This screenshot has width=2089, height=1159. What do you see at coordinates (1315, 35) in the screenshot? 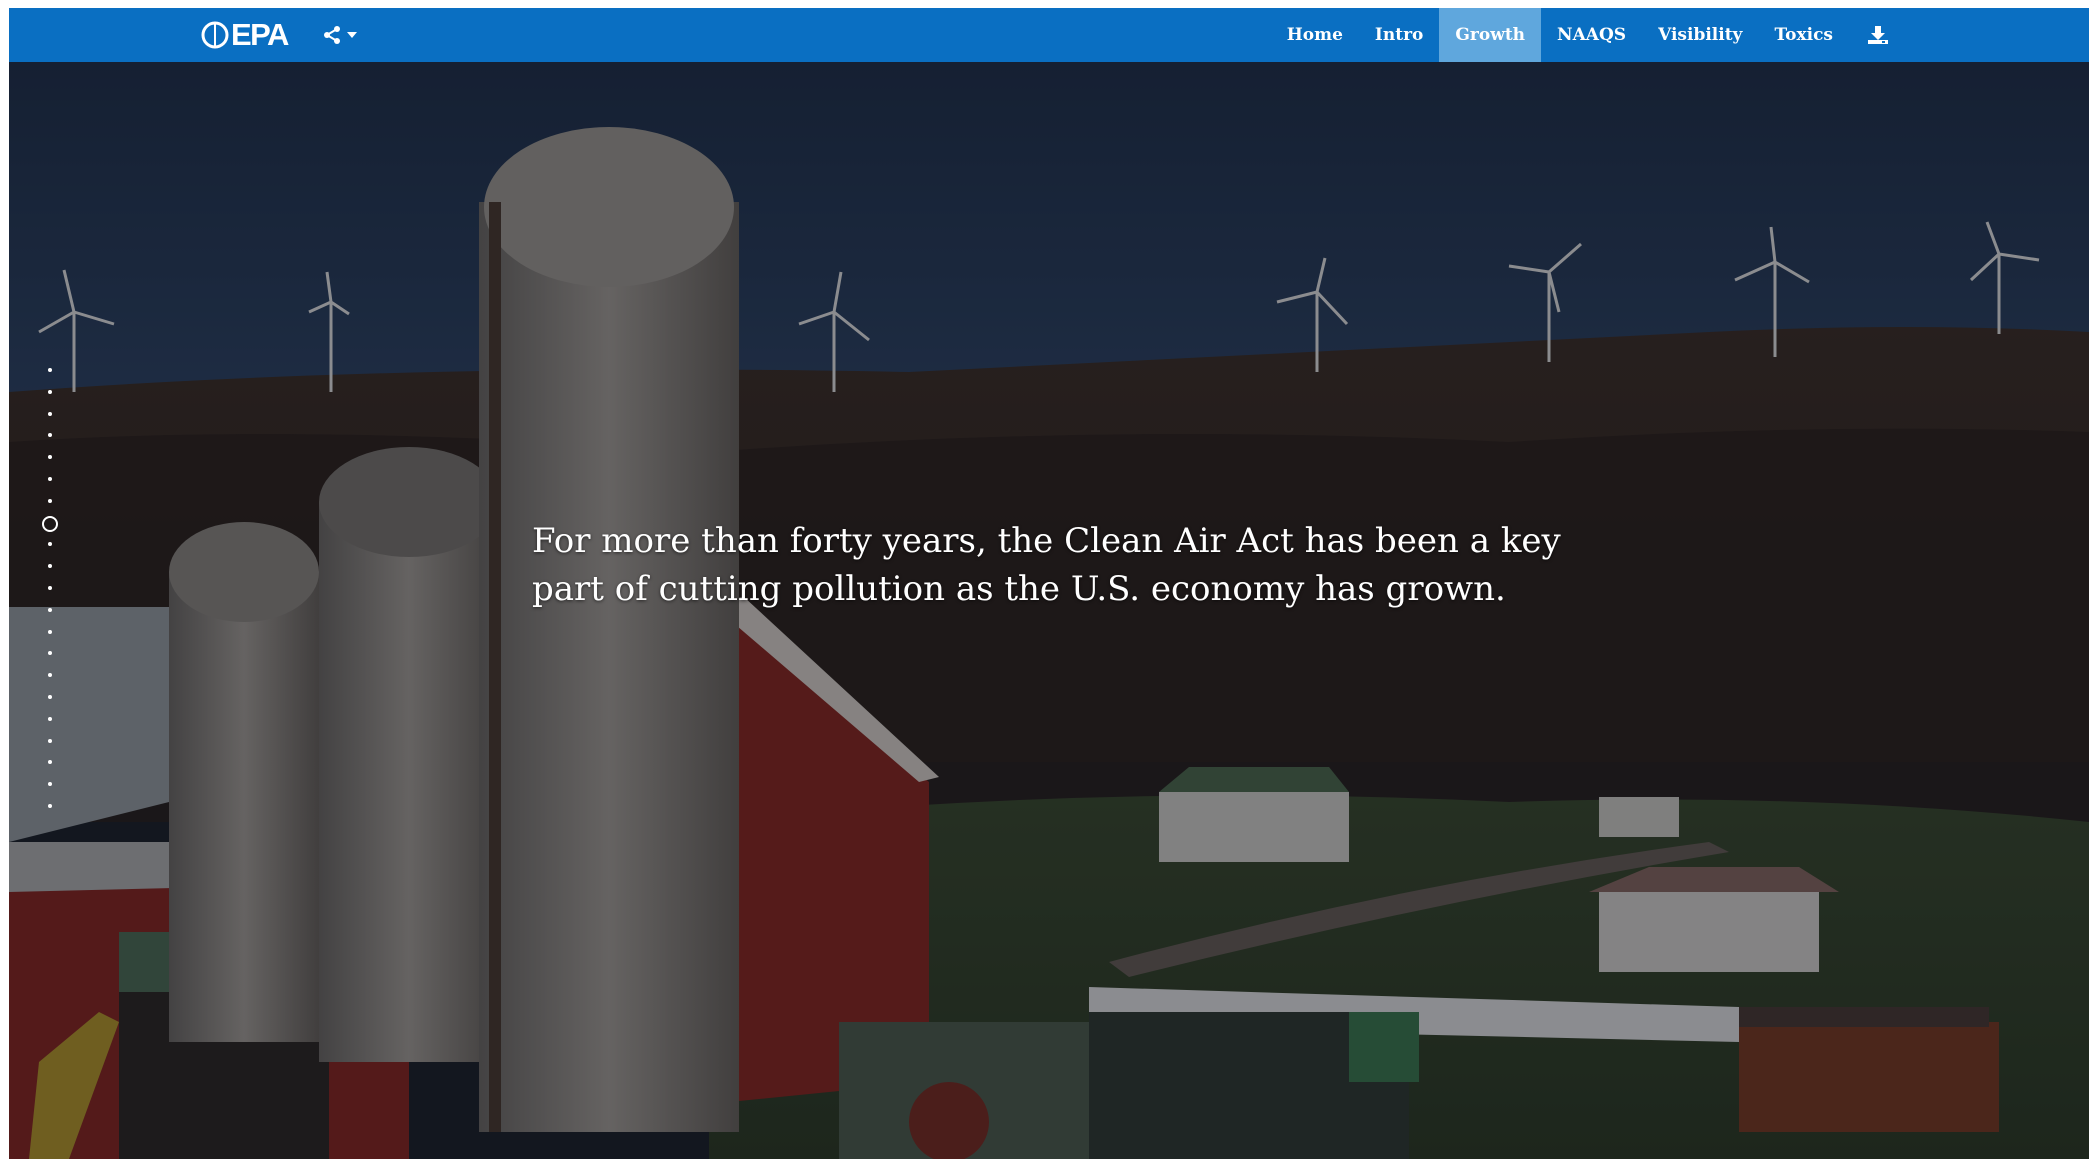
I see `nav-home: Home` at bounding box center [1315, 35].